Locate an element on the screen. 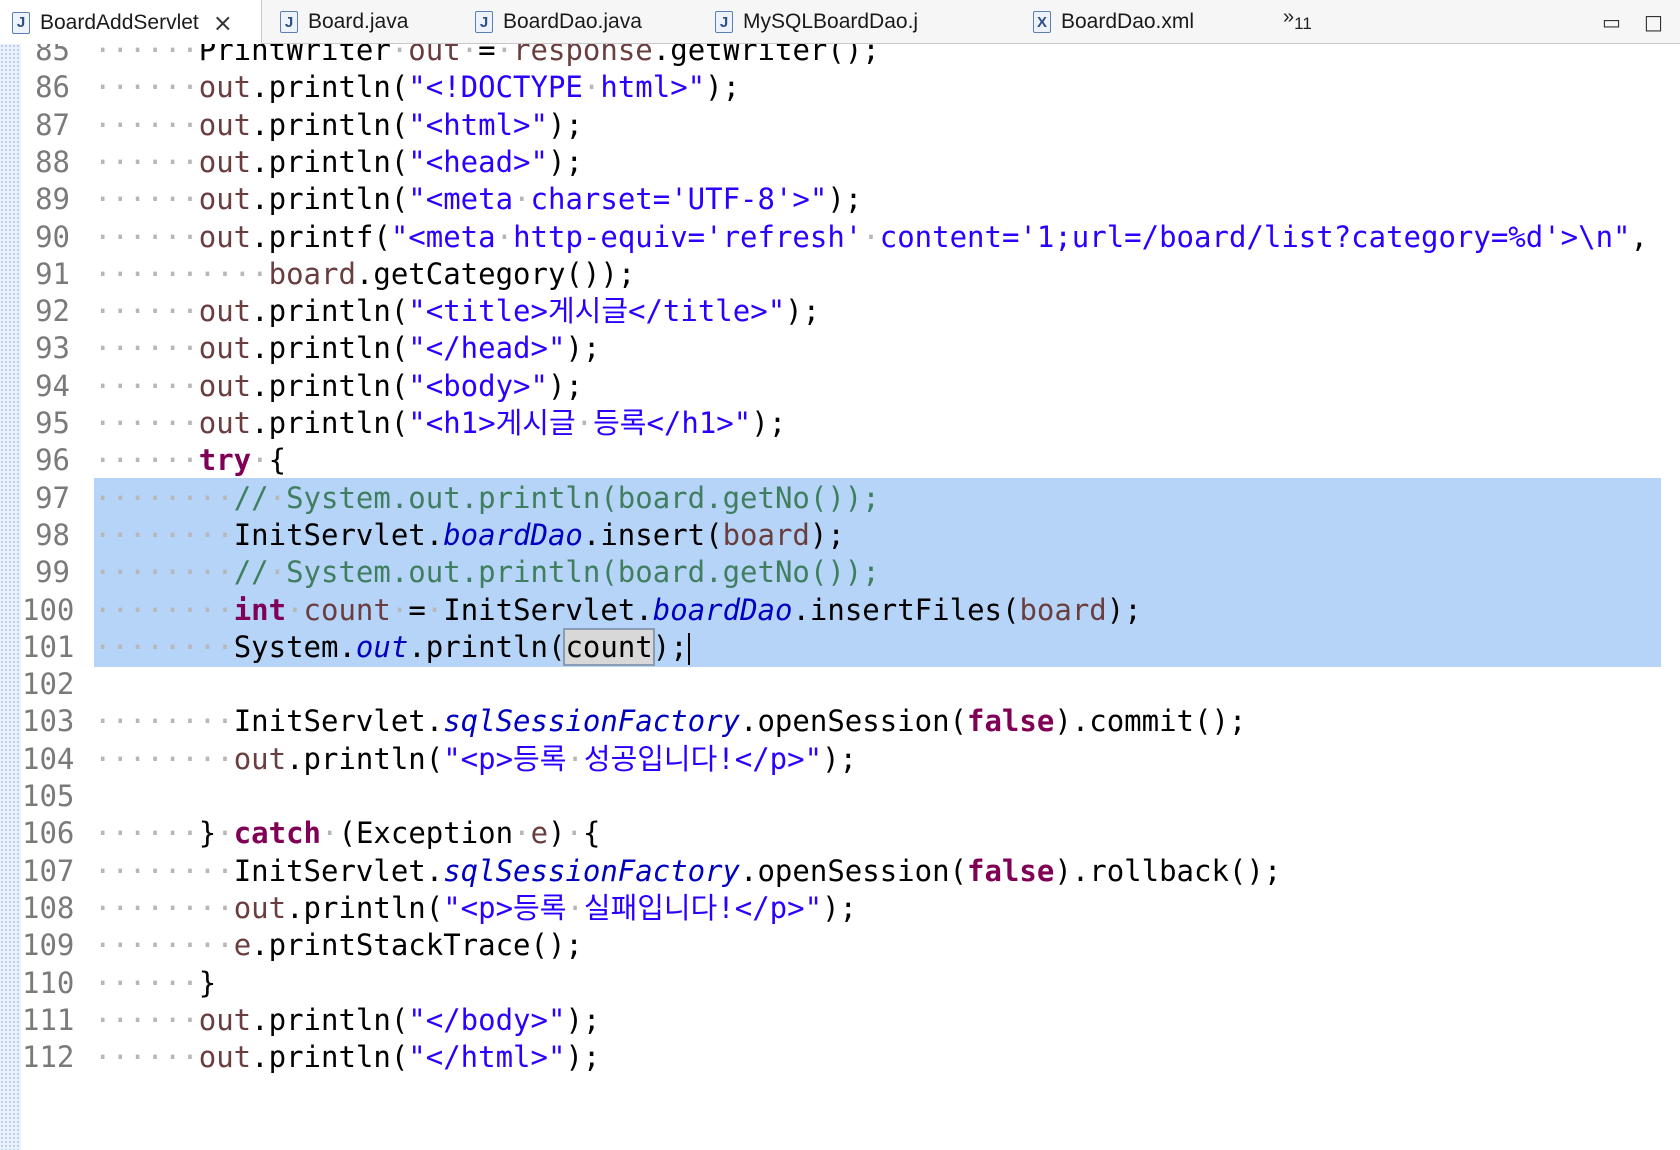 The image size is (1680, 1150). code-line: 87 ······out.println("<html>"); is located at coordinates (840, 125).